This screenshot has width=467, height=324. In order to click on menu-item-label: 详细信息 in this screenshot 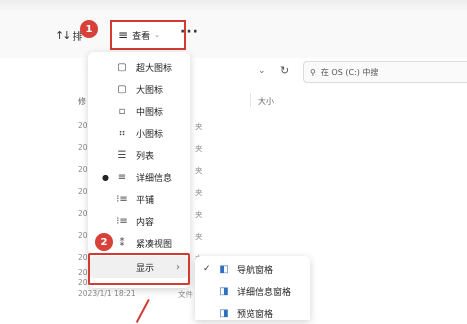, I will do `click(154, 178)`.